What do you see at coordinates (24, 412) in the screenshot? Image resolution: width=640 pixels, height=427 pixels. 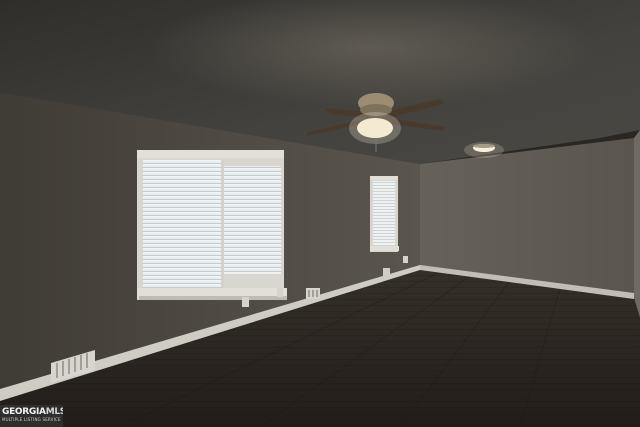 I see `watermark-brand: GEORGIA` at bounding box center [24, 412].